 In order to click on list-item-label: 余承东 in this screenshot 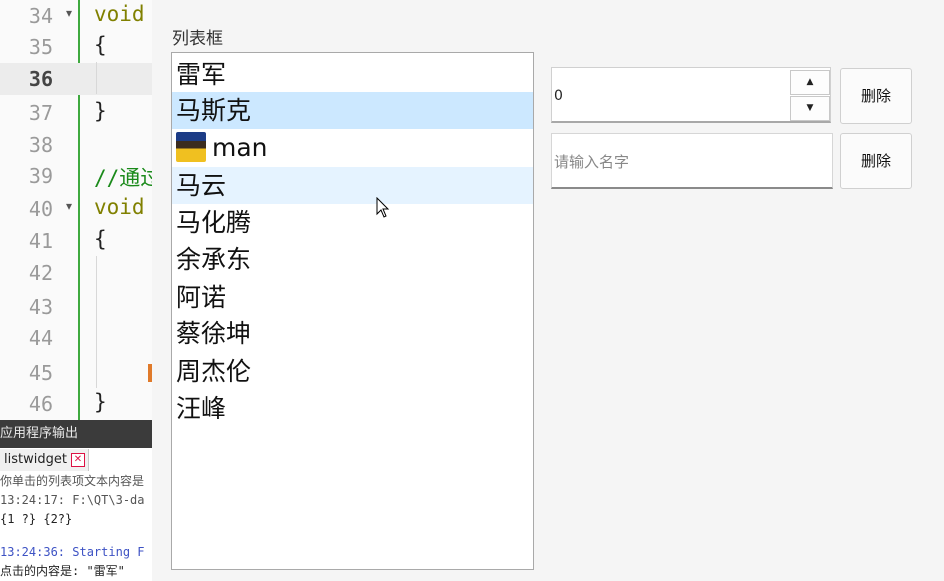, I will do `click(214, 259)`.